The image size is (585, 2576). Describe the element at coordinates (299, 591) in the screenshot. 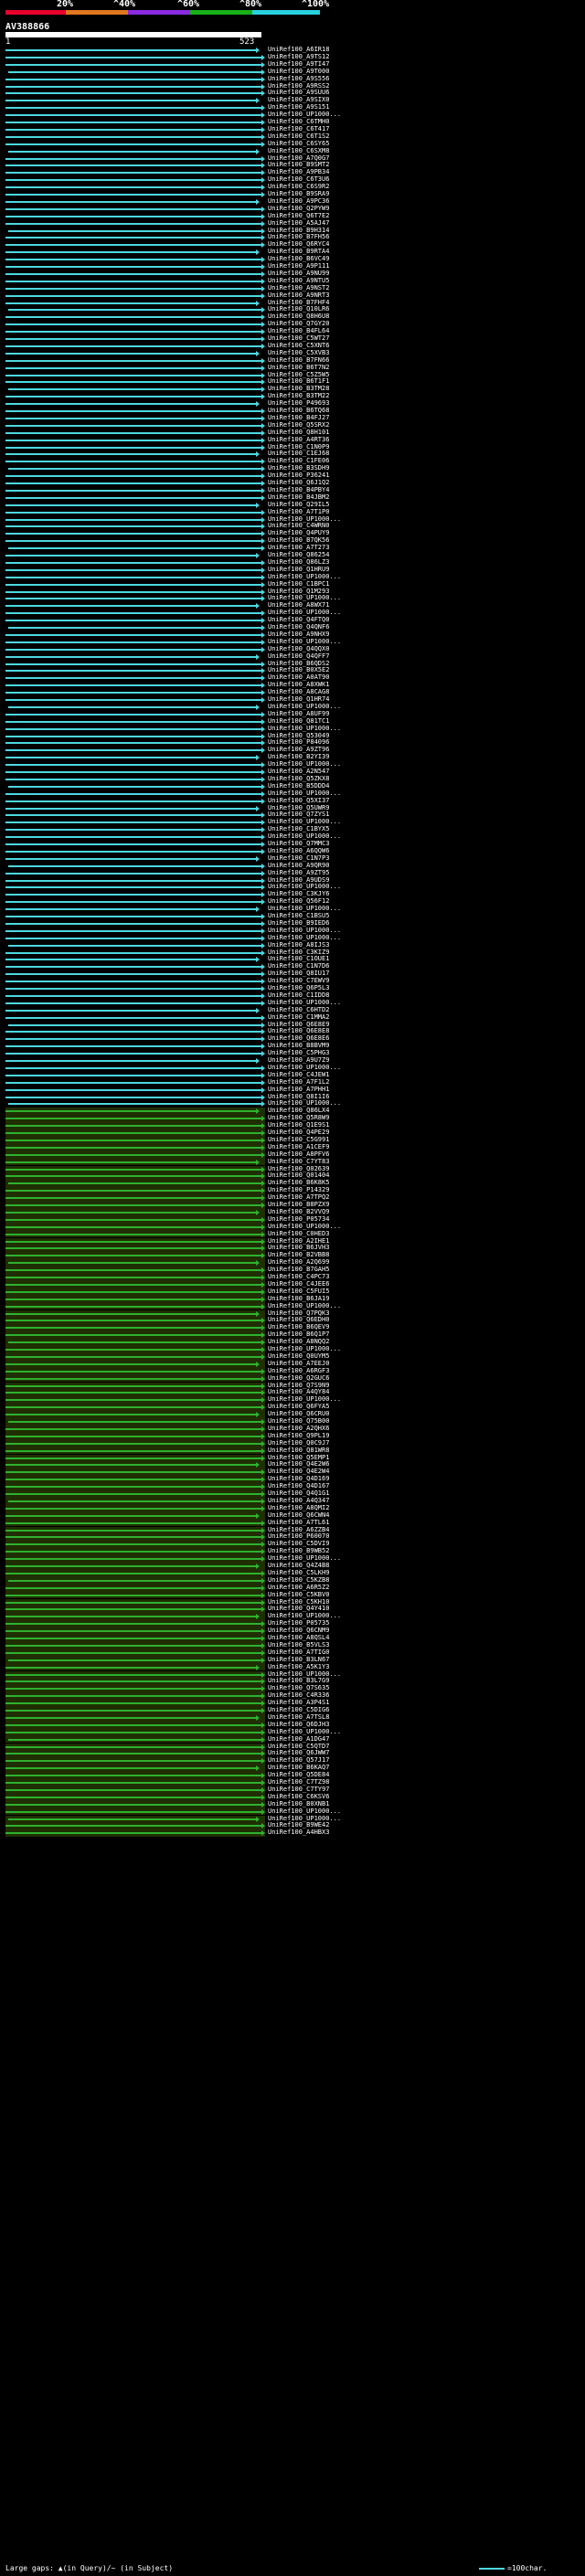

I see `hit-label: UniRef100_Q1M293` at that location.